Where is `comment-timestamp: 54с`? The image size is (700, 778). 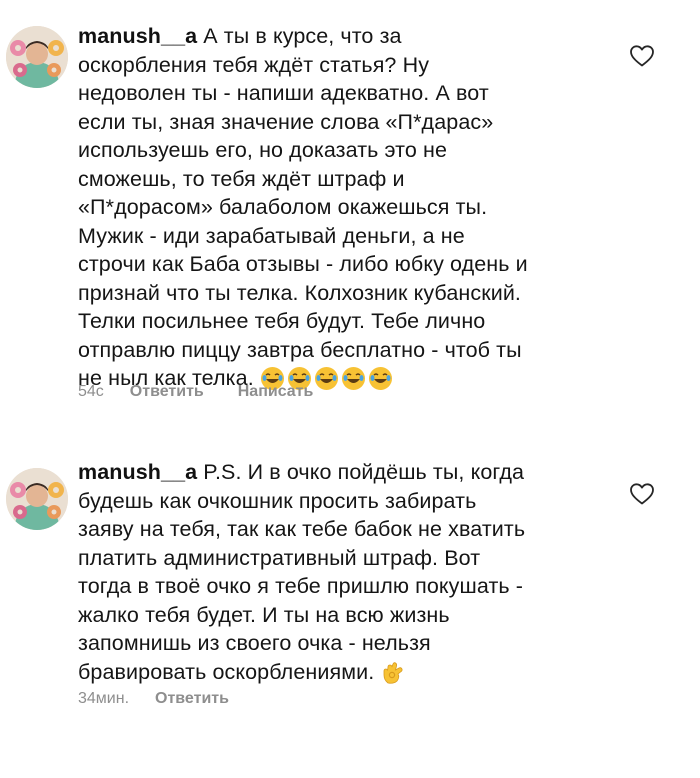 comment-timestamp: 54с is located at coordinates (91, 391).